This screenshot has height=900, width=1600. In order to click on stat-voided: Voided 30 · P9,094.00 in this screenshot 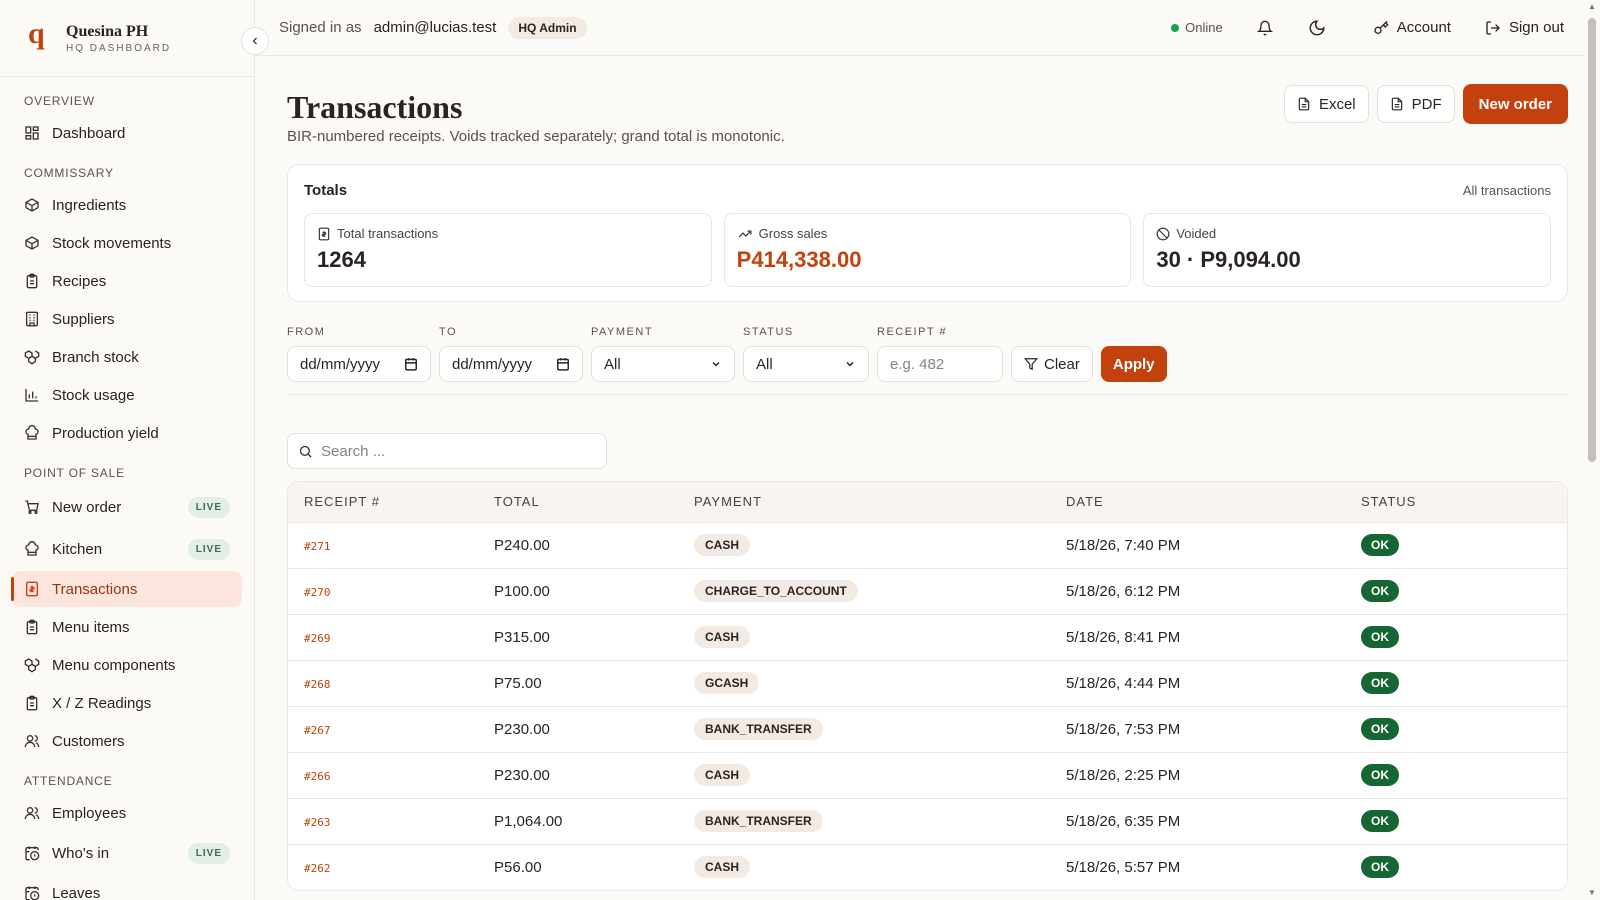, I will do `click(1347, 250)`.